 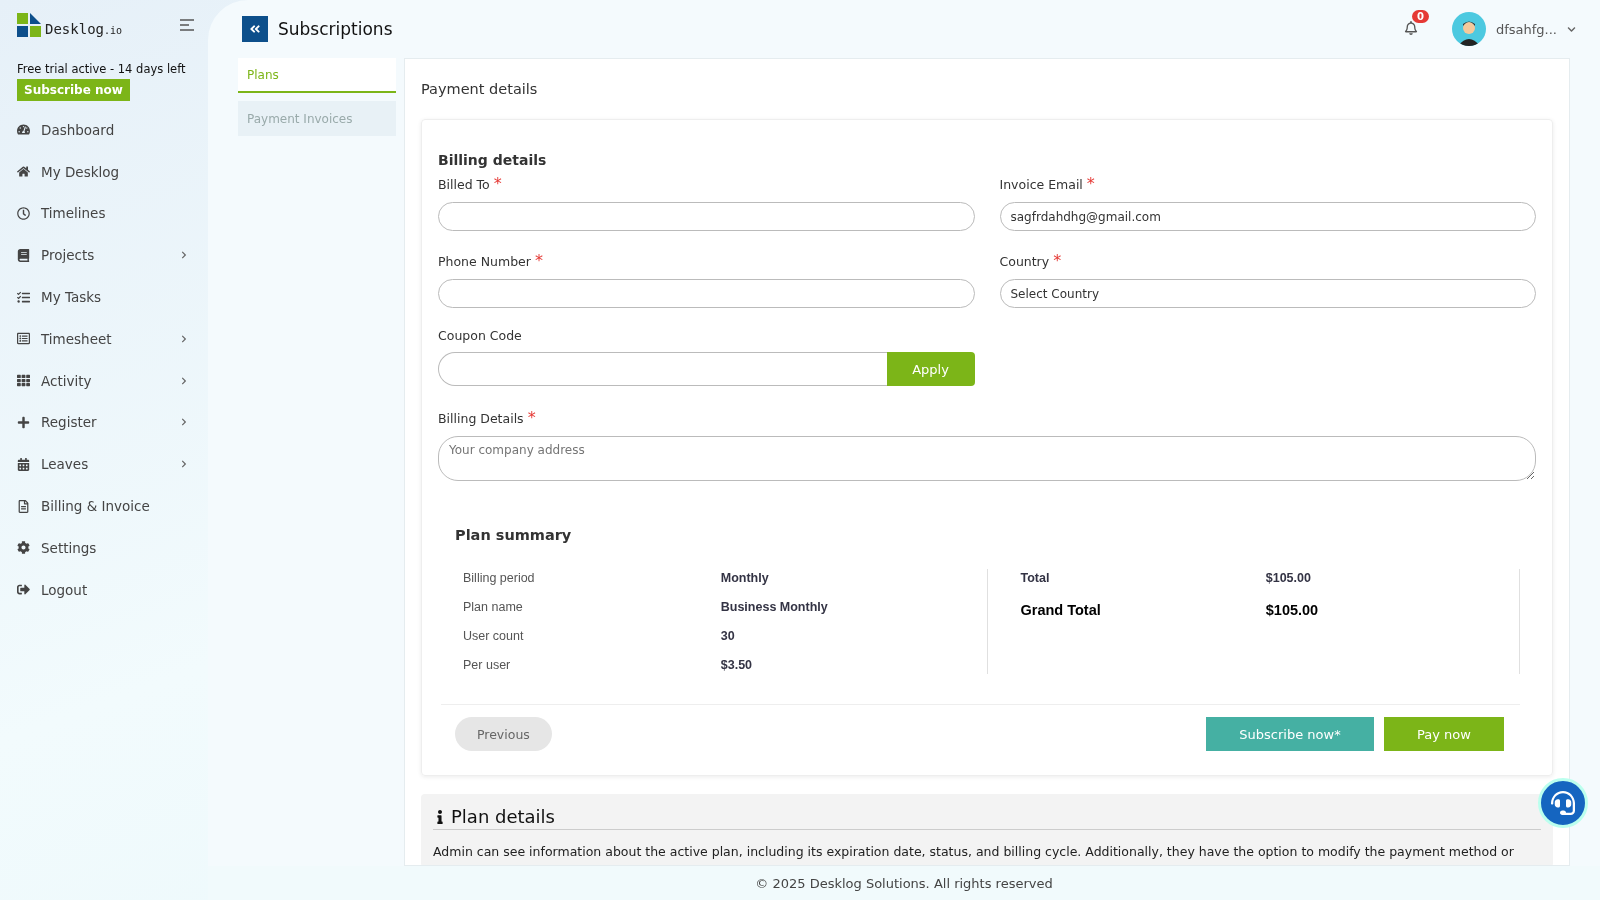 What do you see at coordinates (503, 816) in the screenshot?
I see `plan-details-title: Plan details` at bounding box center [503, 816].